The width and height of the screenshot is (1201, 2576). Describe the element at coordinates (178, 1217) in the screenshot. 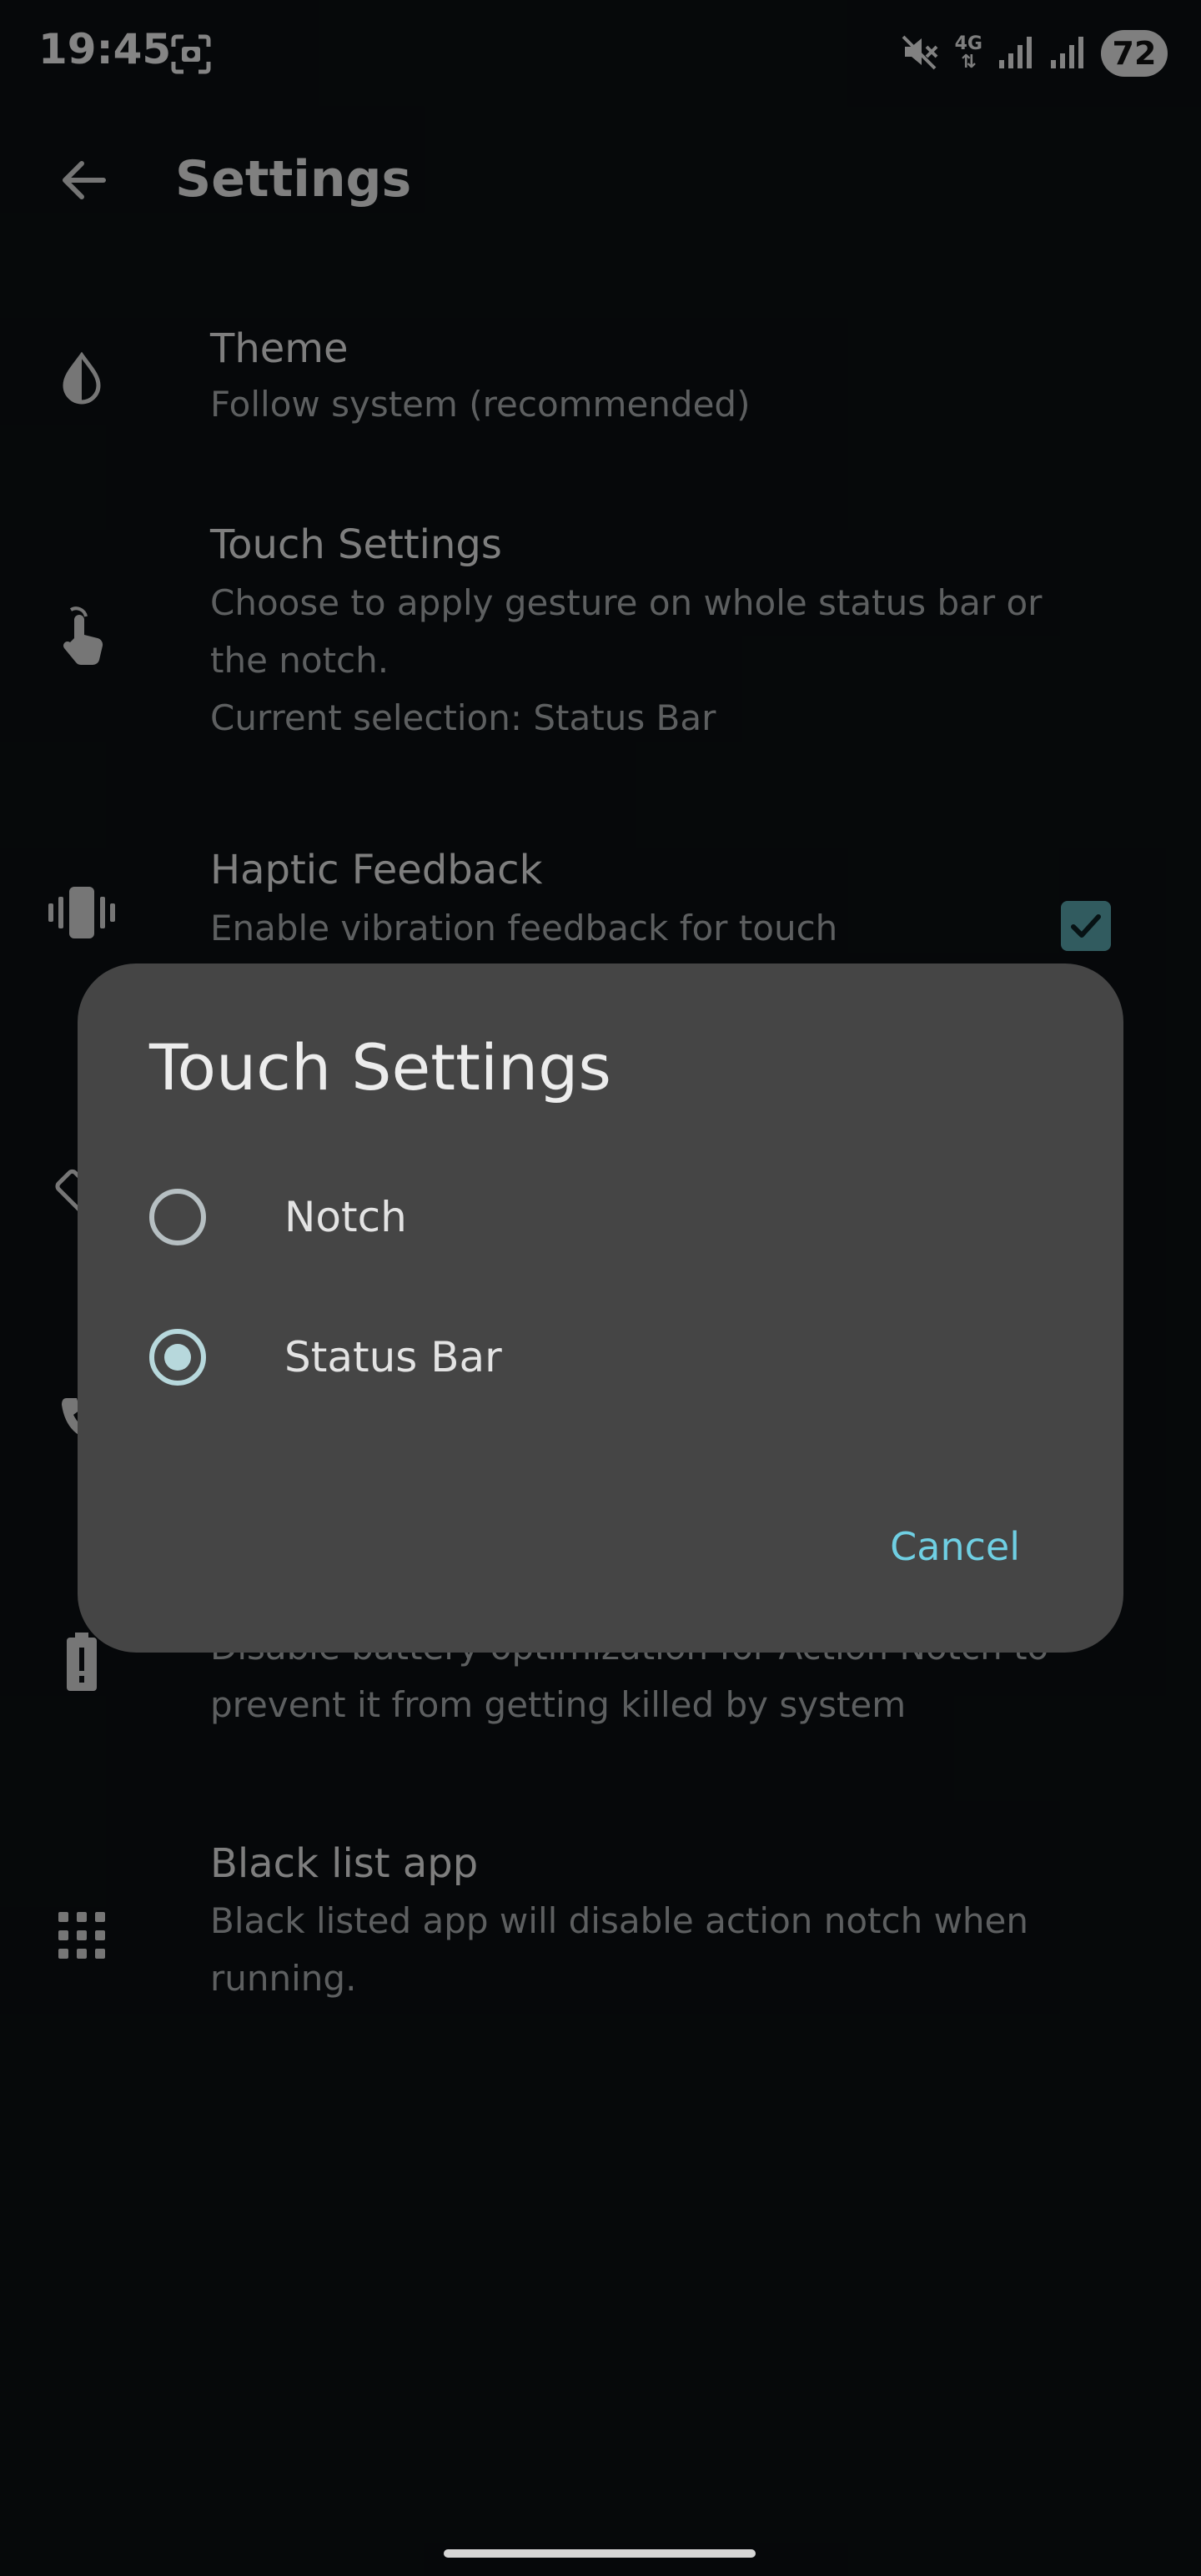

I see `radio-notch` at that location.